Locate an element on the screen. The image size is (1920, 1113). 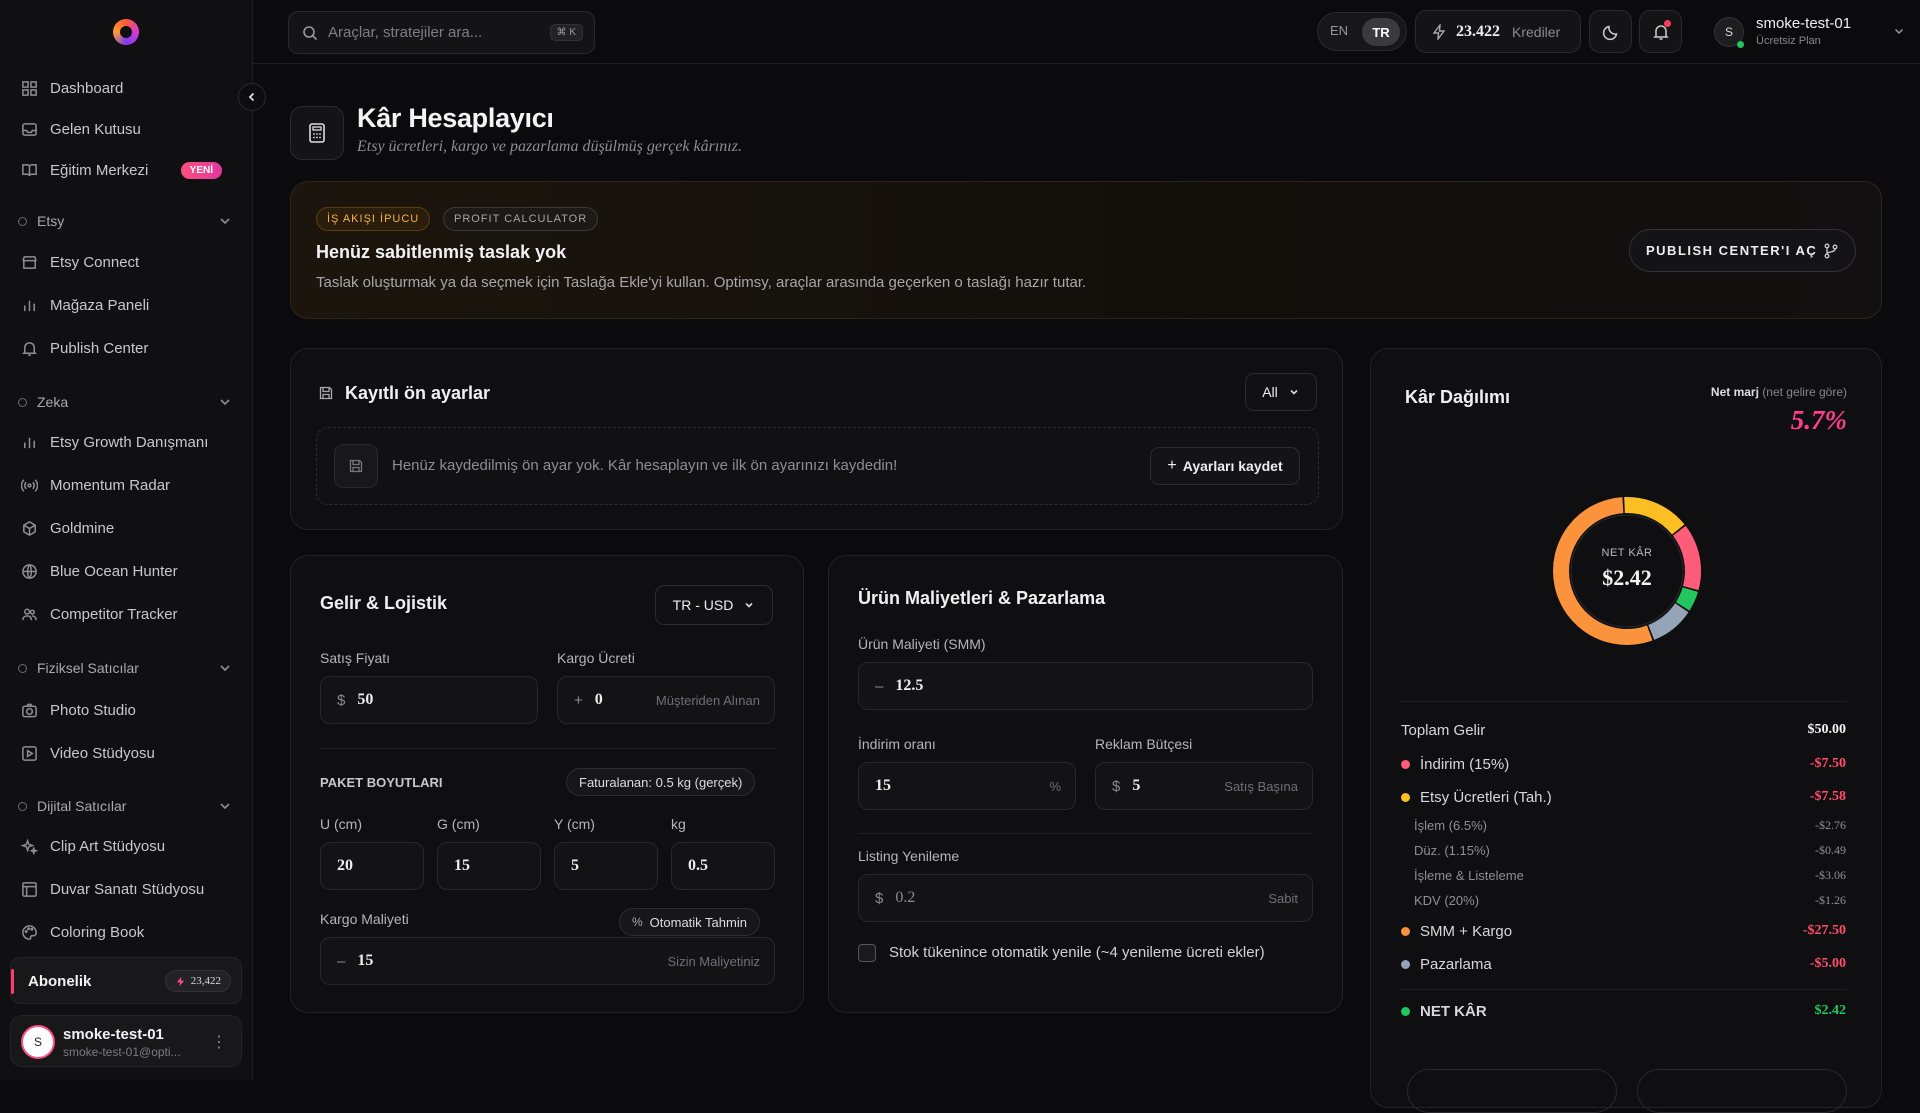
sidebar-item-label: Photo Studio is located at coordinates (93, 710).